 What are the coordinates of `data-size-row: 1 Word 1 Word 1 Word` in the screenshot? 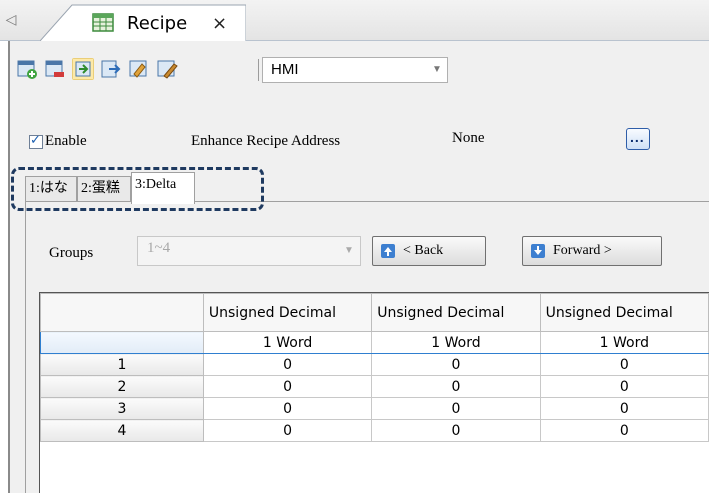 It's located at (374, 342).